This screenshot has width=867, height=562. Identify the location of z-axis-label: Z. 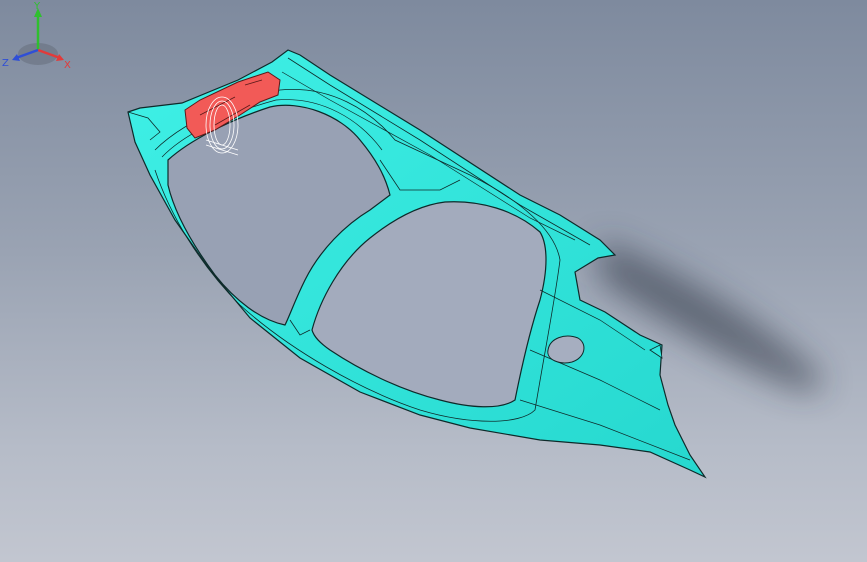
(5, 63).